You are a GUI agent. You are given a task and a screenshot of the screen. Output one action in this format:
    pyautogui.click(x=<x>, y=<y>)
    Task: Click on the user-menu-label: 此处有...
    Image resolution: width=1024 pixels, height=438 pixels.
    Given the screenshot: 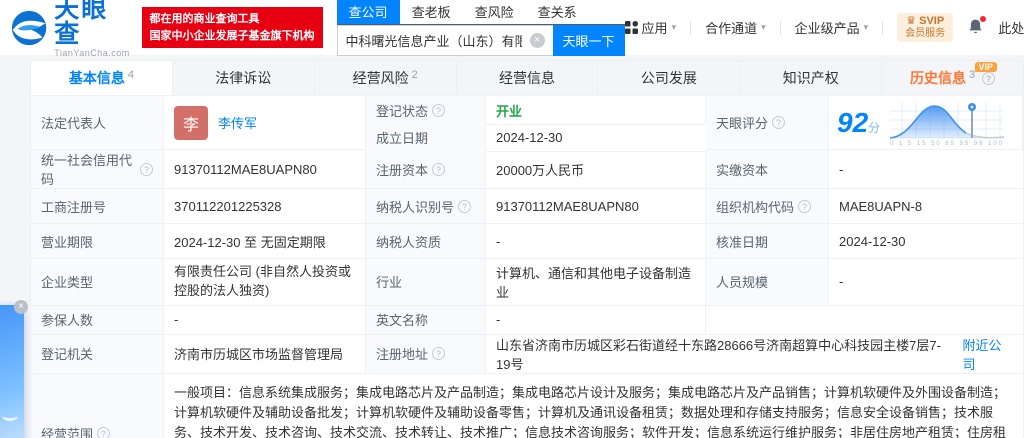 What is the action you would take?
    pyautogui.click(x=1011, y=28)
    